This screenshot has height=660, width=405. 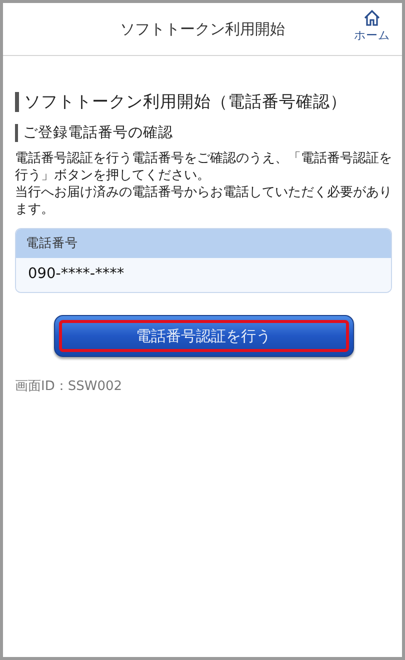 What do you see at coordinates (203, 201) in the screenshot?
I see `instruction-text: 当行へお届け済みの電話番号からお電話していただく必要があります。` at bounding box center [203, 201].